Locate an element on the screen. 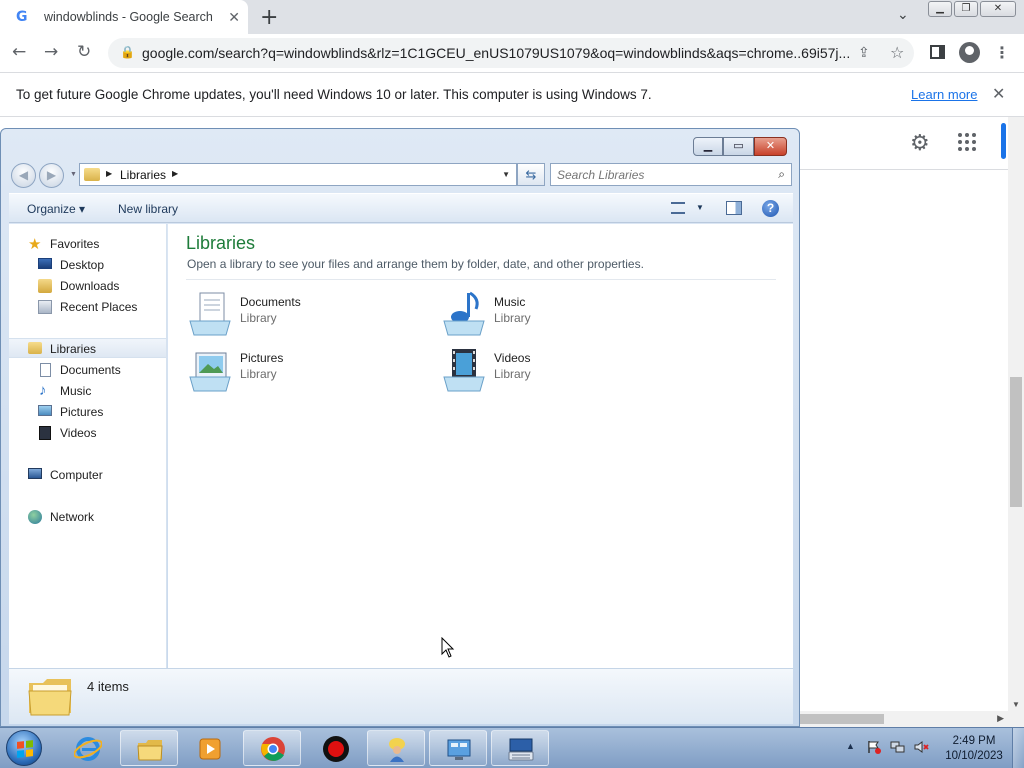 This screenshot has width=1024, height=768. taskbar-internet-explorer is located at coordinates (87, 748).